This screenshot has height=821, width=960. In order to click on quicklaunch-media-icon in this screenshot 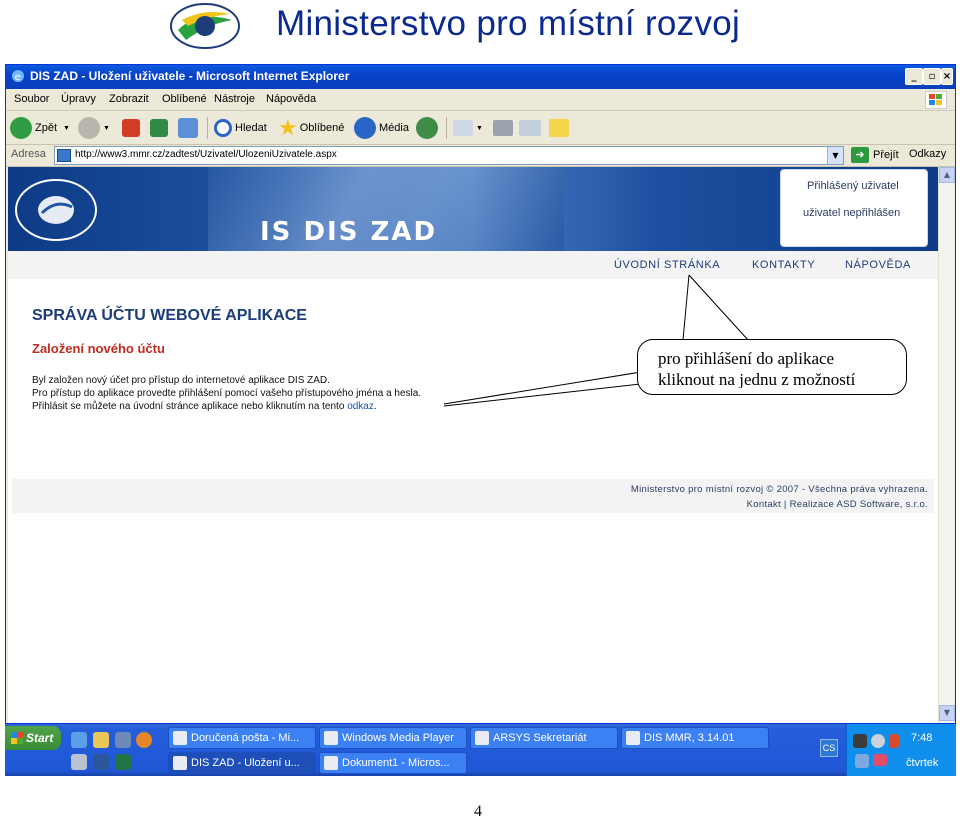, I will do `click(144, 740)`.